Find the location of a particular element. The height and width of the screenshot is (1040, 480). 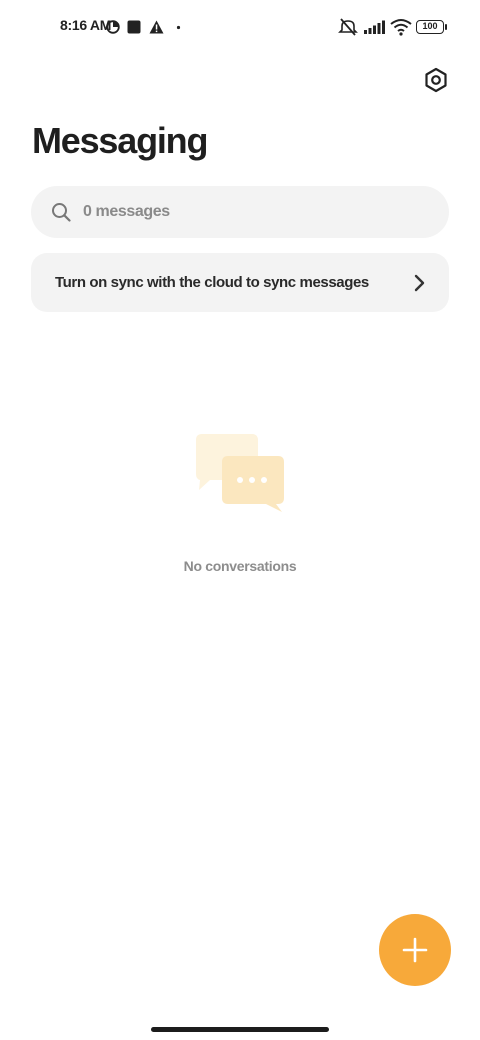

settings-hexagon-icon is located at coordinates (436, 80).